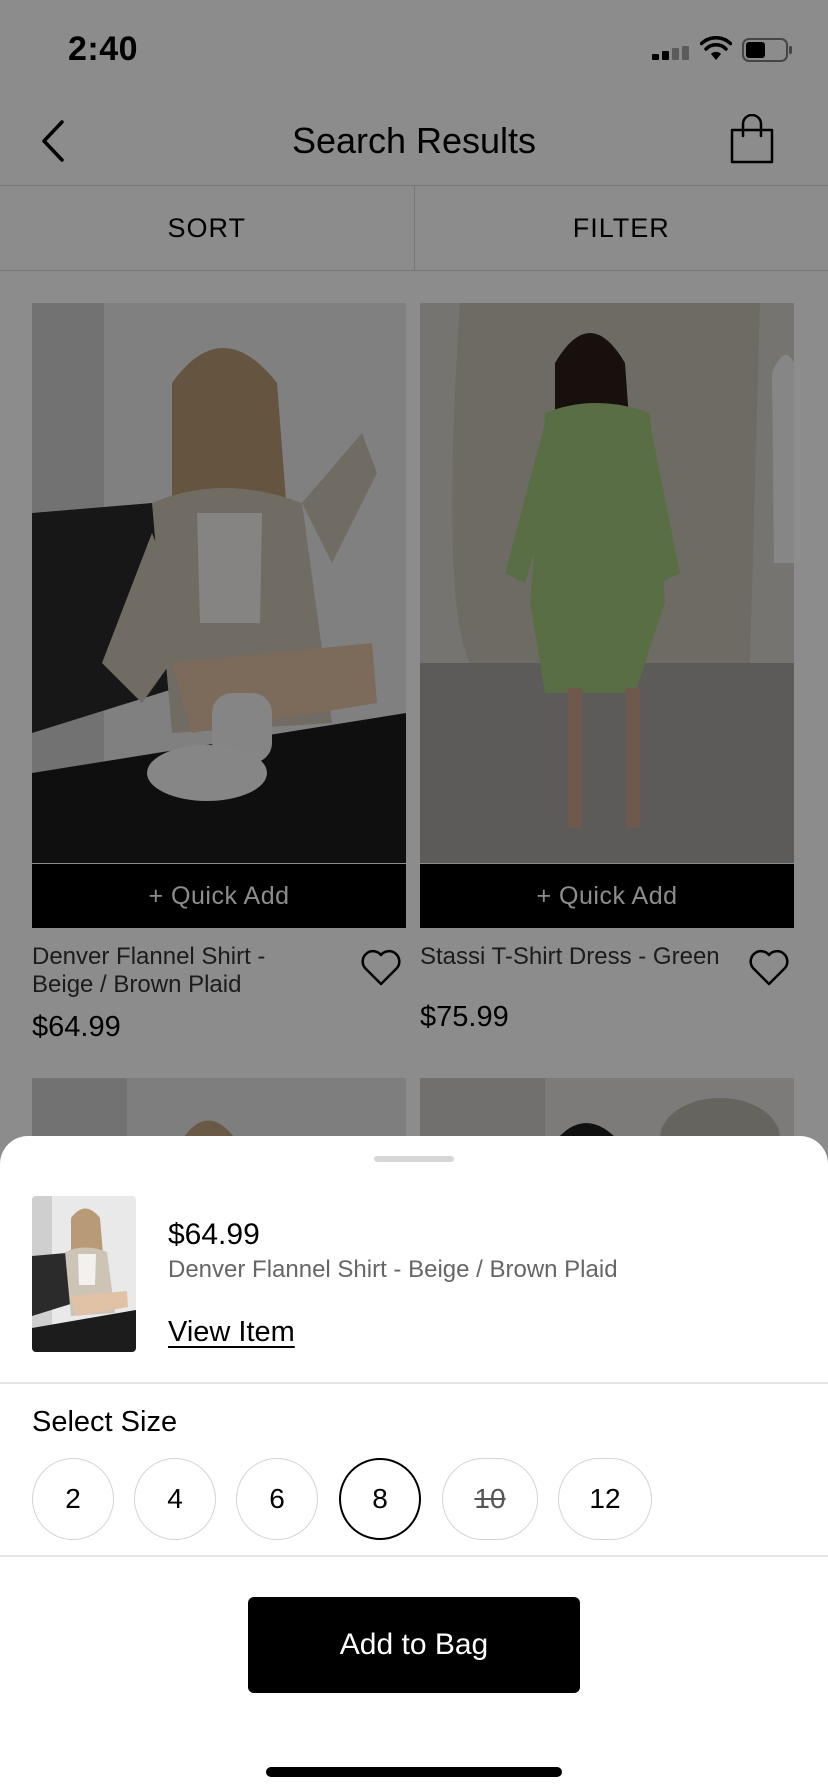 This screenshot has height=1792, width=828. Describe the element at coordinates (277, 1499) in the screenshot. I see `size-option-6: 6` at that location.